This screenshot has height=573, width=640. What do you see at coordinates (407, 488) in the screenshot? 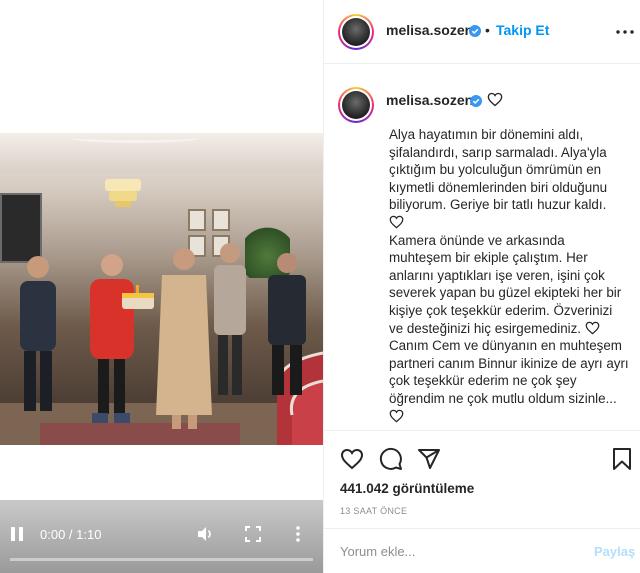
I see `view-count: 441.042 görüntüleme` at bounding box center [407, 488].